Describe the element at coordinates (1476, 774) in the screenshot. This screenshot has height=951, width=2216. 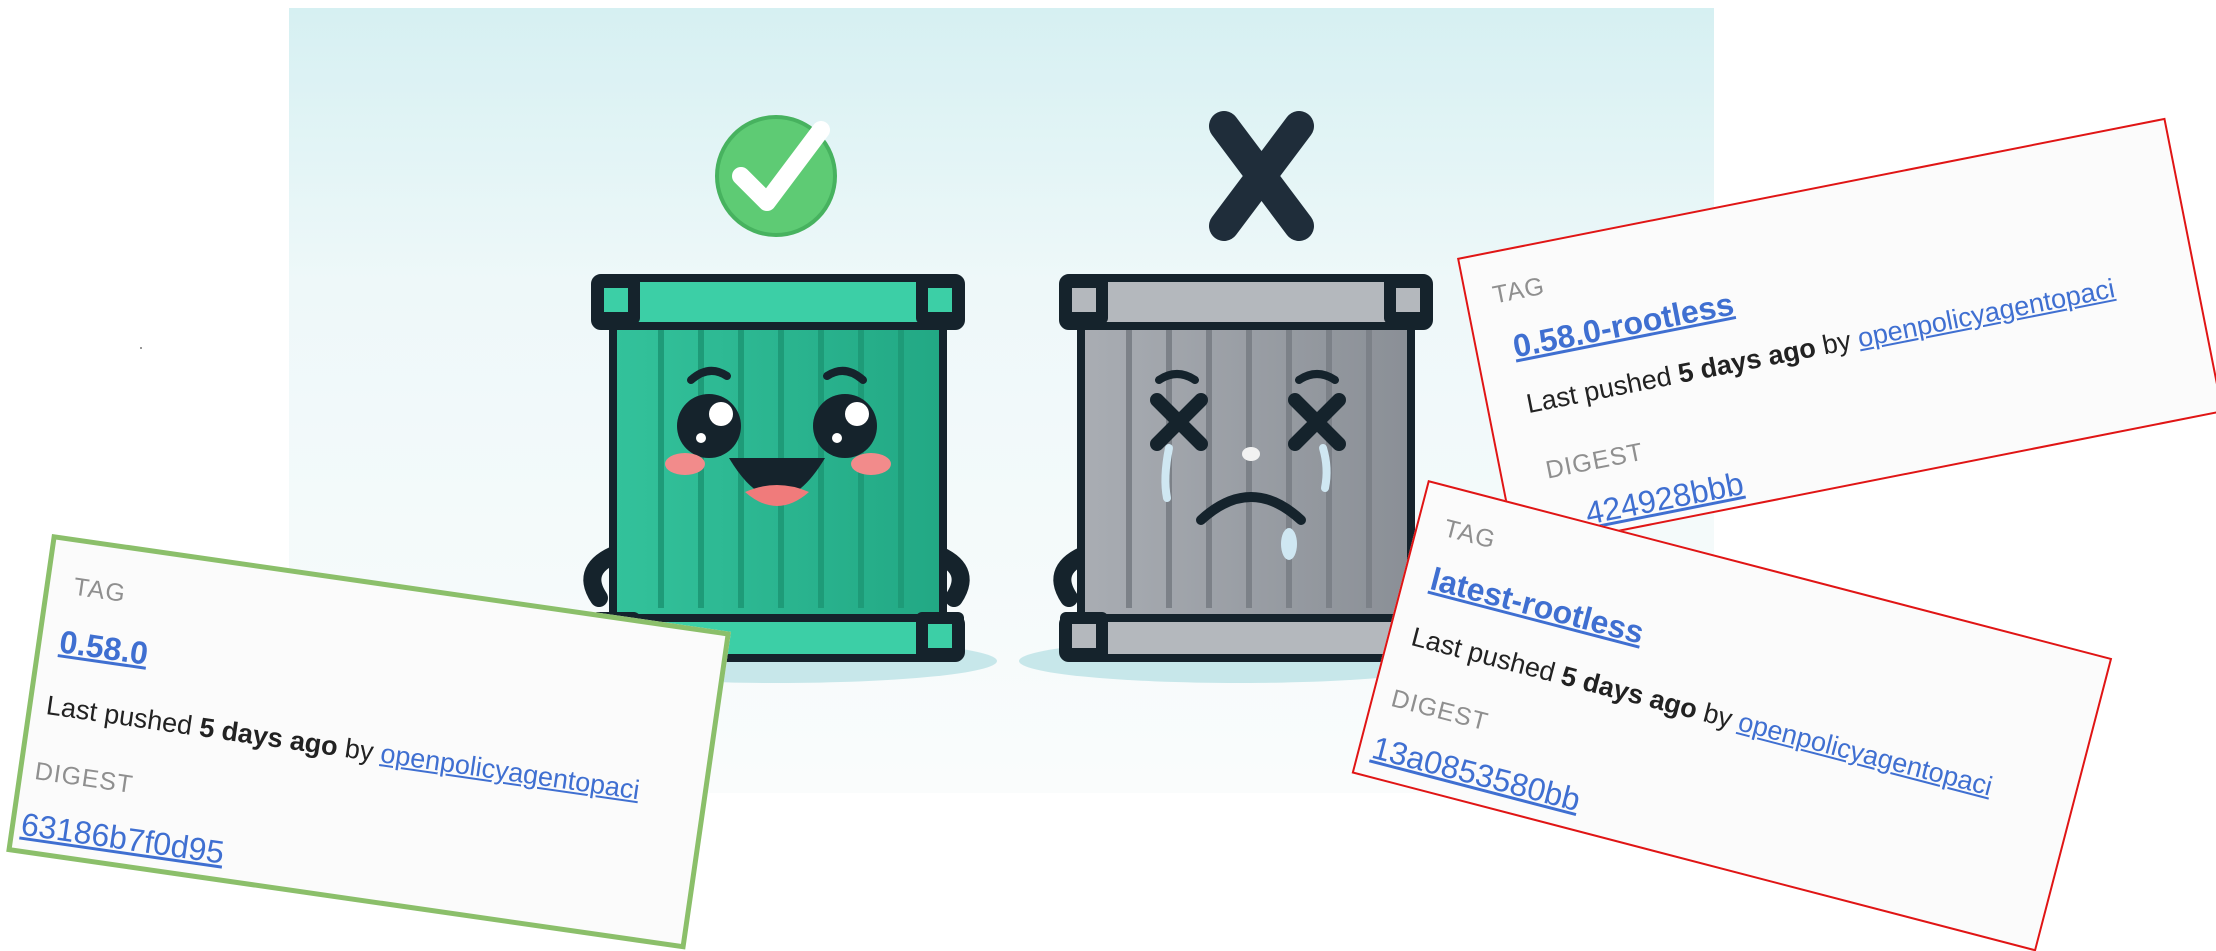
I see `digest-link: 13a0853580bb` at that location.